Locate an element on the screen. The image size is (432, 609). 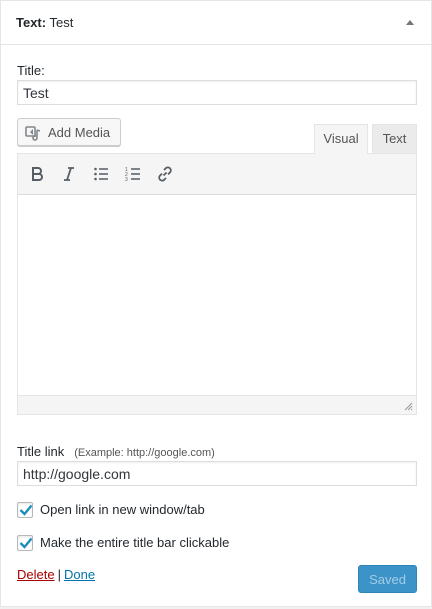
bulleted-list-icon is located at coordinates (101, 174).